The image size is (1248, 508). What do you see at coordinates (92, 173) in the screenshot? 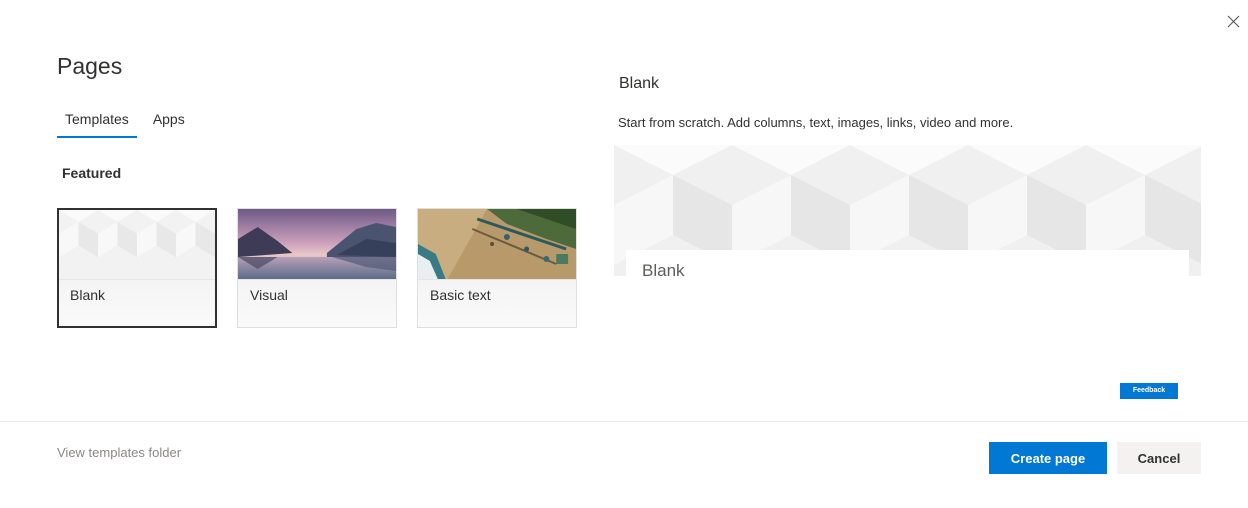
I see `featured-heading: Featured` at bounding box center [92, 173].